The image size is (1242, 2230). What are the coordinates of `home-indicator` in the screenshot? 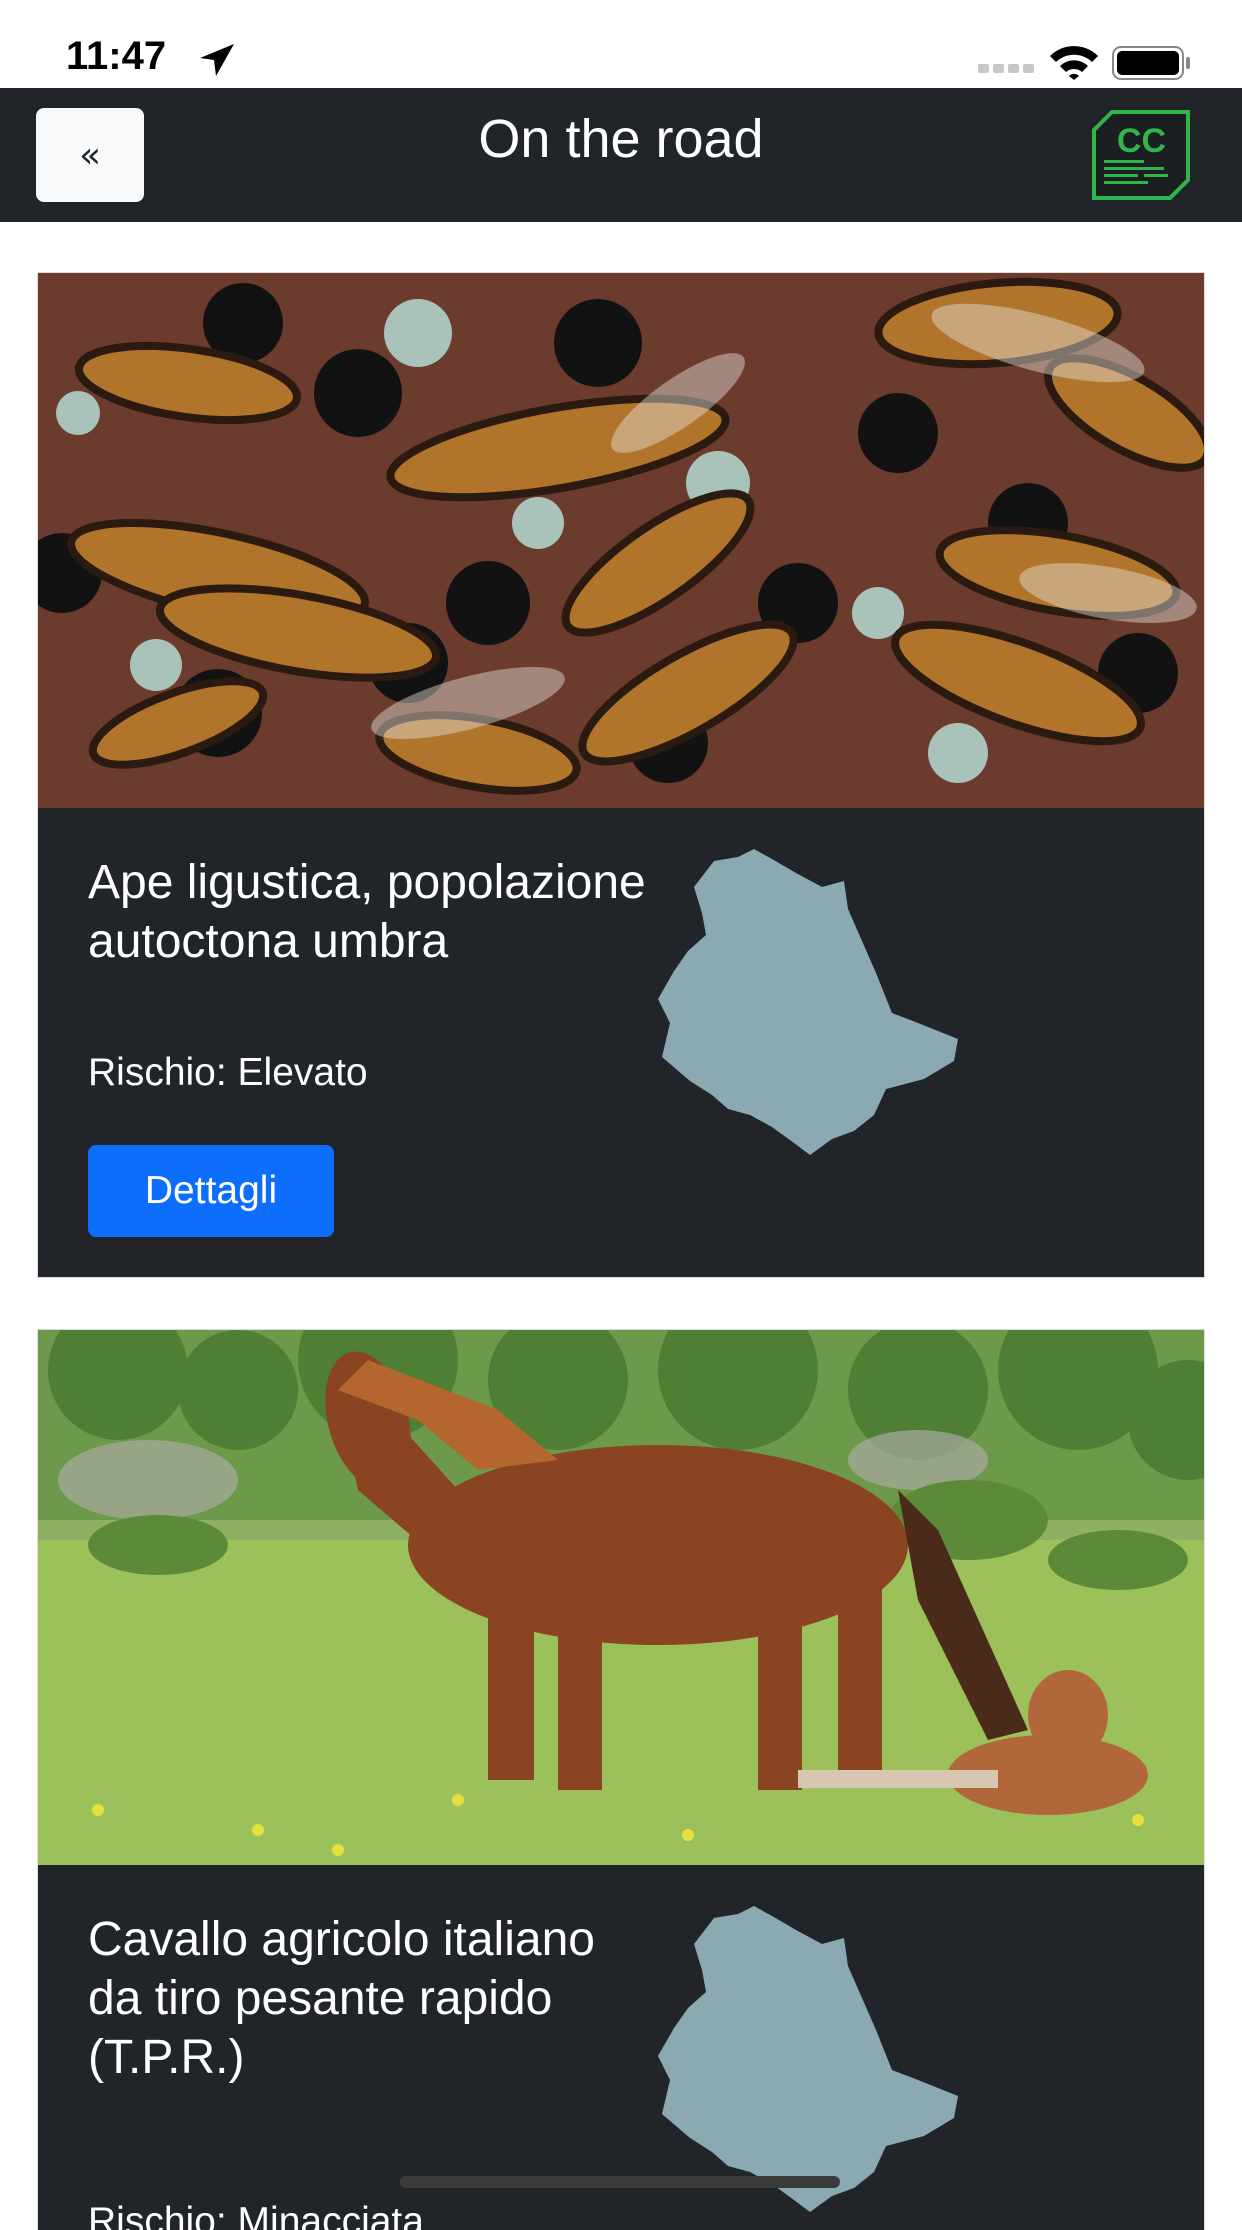 It's located at (620, 2182).